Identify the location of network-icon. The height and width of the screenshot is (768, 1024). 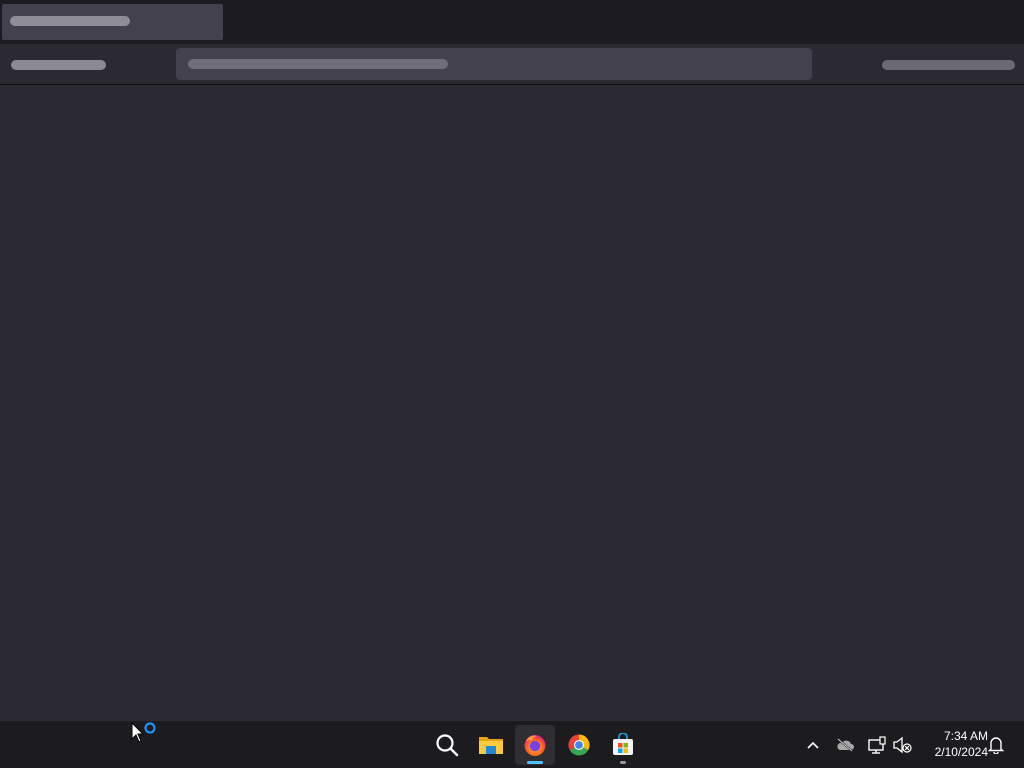
(877, 745).